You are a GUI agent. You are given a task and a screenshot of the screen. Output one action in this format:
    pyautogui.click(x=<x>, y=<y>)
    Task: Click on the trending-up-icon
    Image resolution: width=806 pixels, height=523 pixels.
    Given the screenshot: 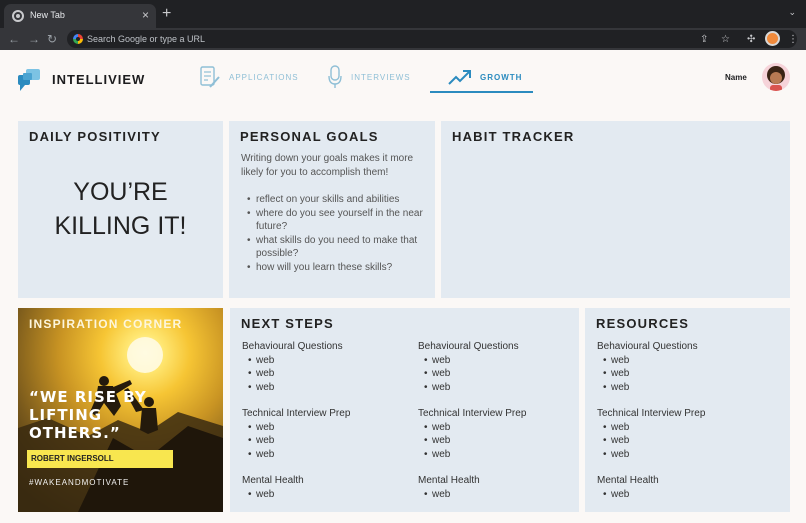 What is the action you would take?
    pyautogui.click(x=459, y=77)
    